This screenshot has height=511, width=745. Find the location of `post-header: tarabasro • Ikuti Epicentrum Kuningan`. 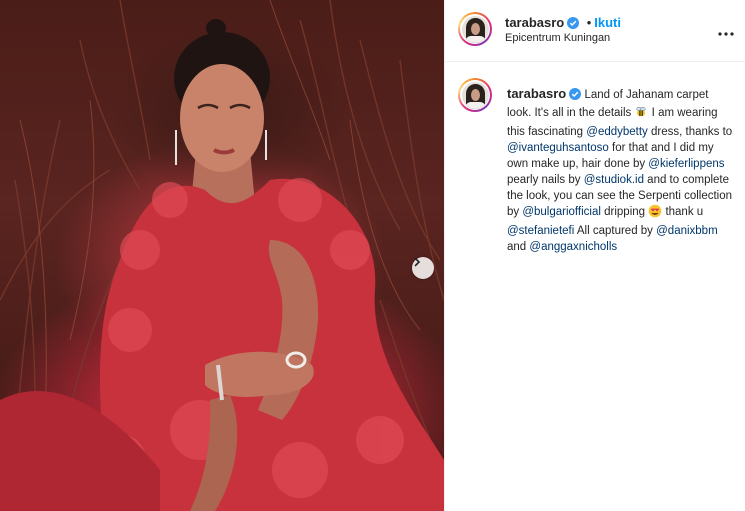

post-header: tarabasro • Ikuti Epicentrum Kuningan is located at coordinates (595, 31).